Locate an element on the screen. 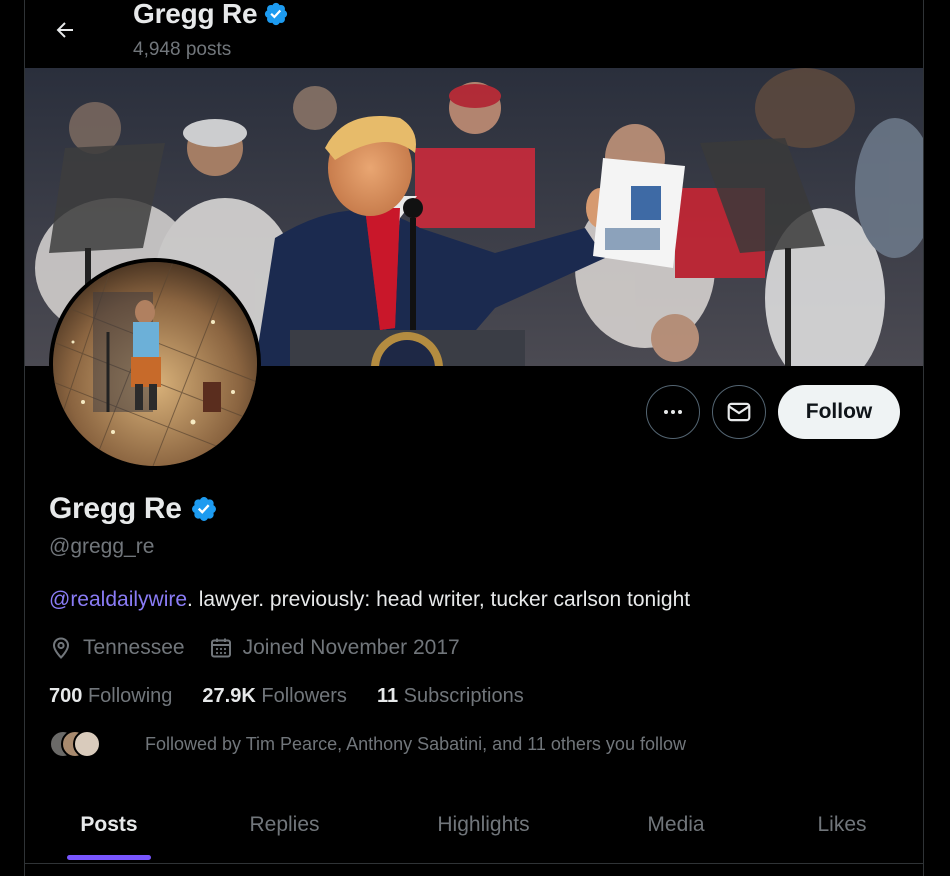 The width and height of the screenshot is (950, 876). arrow-left-icon is located at coordinates (64, 30).